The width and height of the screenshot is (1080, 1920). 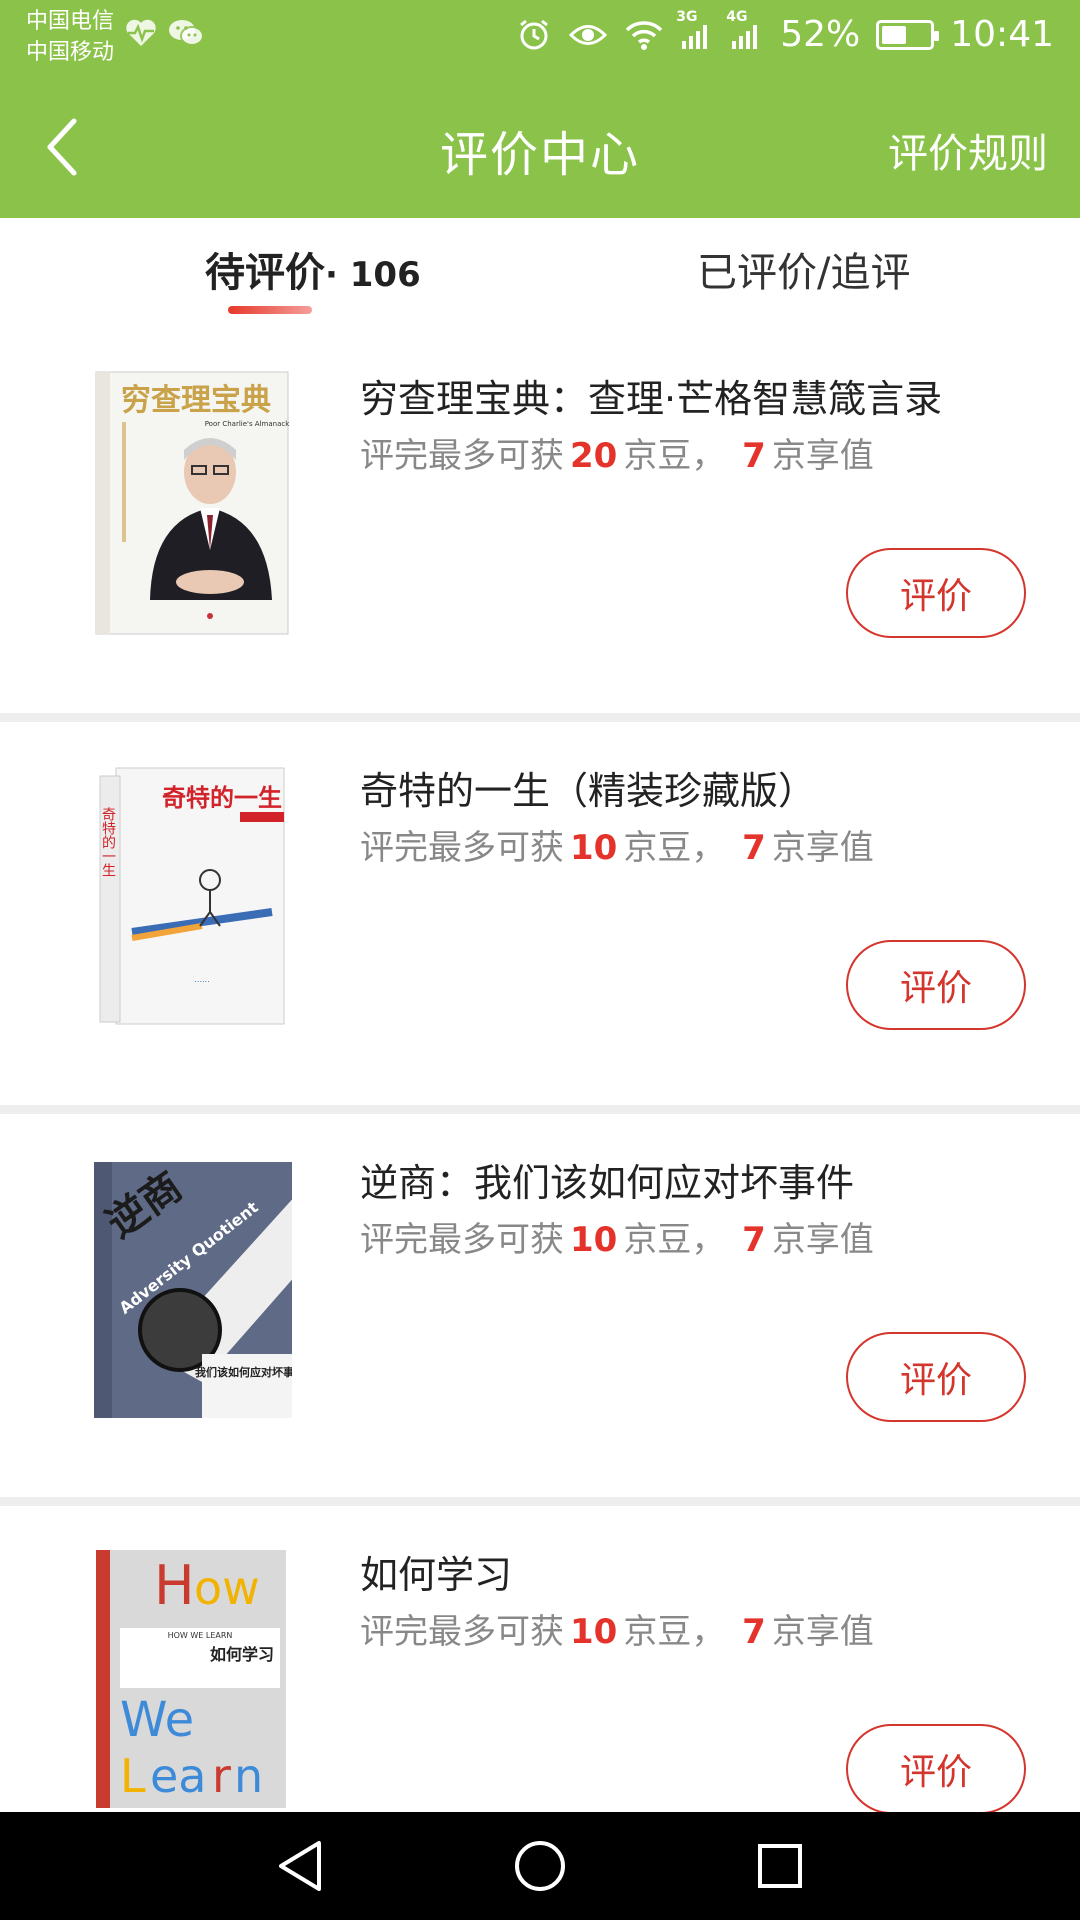 What do you see at coordinates (70, 21) in the screenshot?
I see `carrier-1: 中国电信` at bounding box center [70, 21].